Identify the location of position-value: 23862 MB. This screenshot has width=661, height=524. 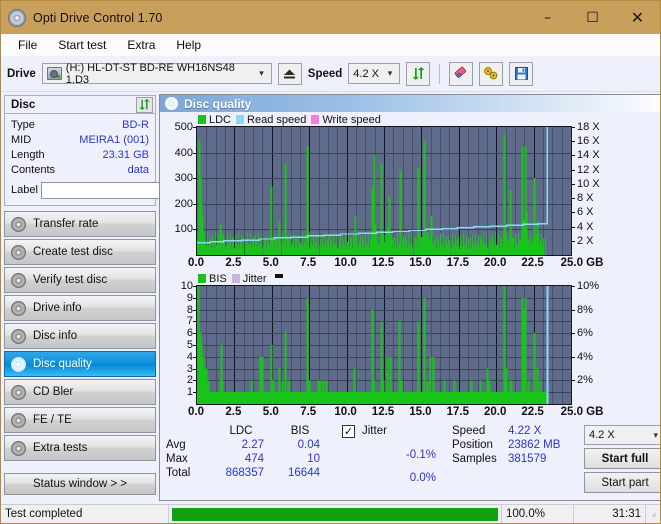
(534, 445).